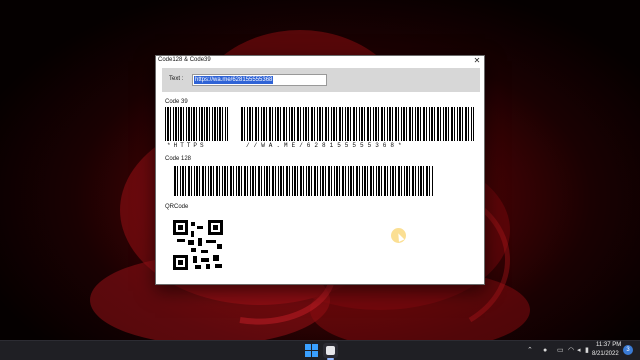 Image resolution: width=640 pixels, height=360 pixels. Describe the element at coordinates (320, 61) in the screenshot. I see `window-titlebar: Code128 & Code39 ✕` at that location.